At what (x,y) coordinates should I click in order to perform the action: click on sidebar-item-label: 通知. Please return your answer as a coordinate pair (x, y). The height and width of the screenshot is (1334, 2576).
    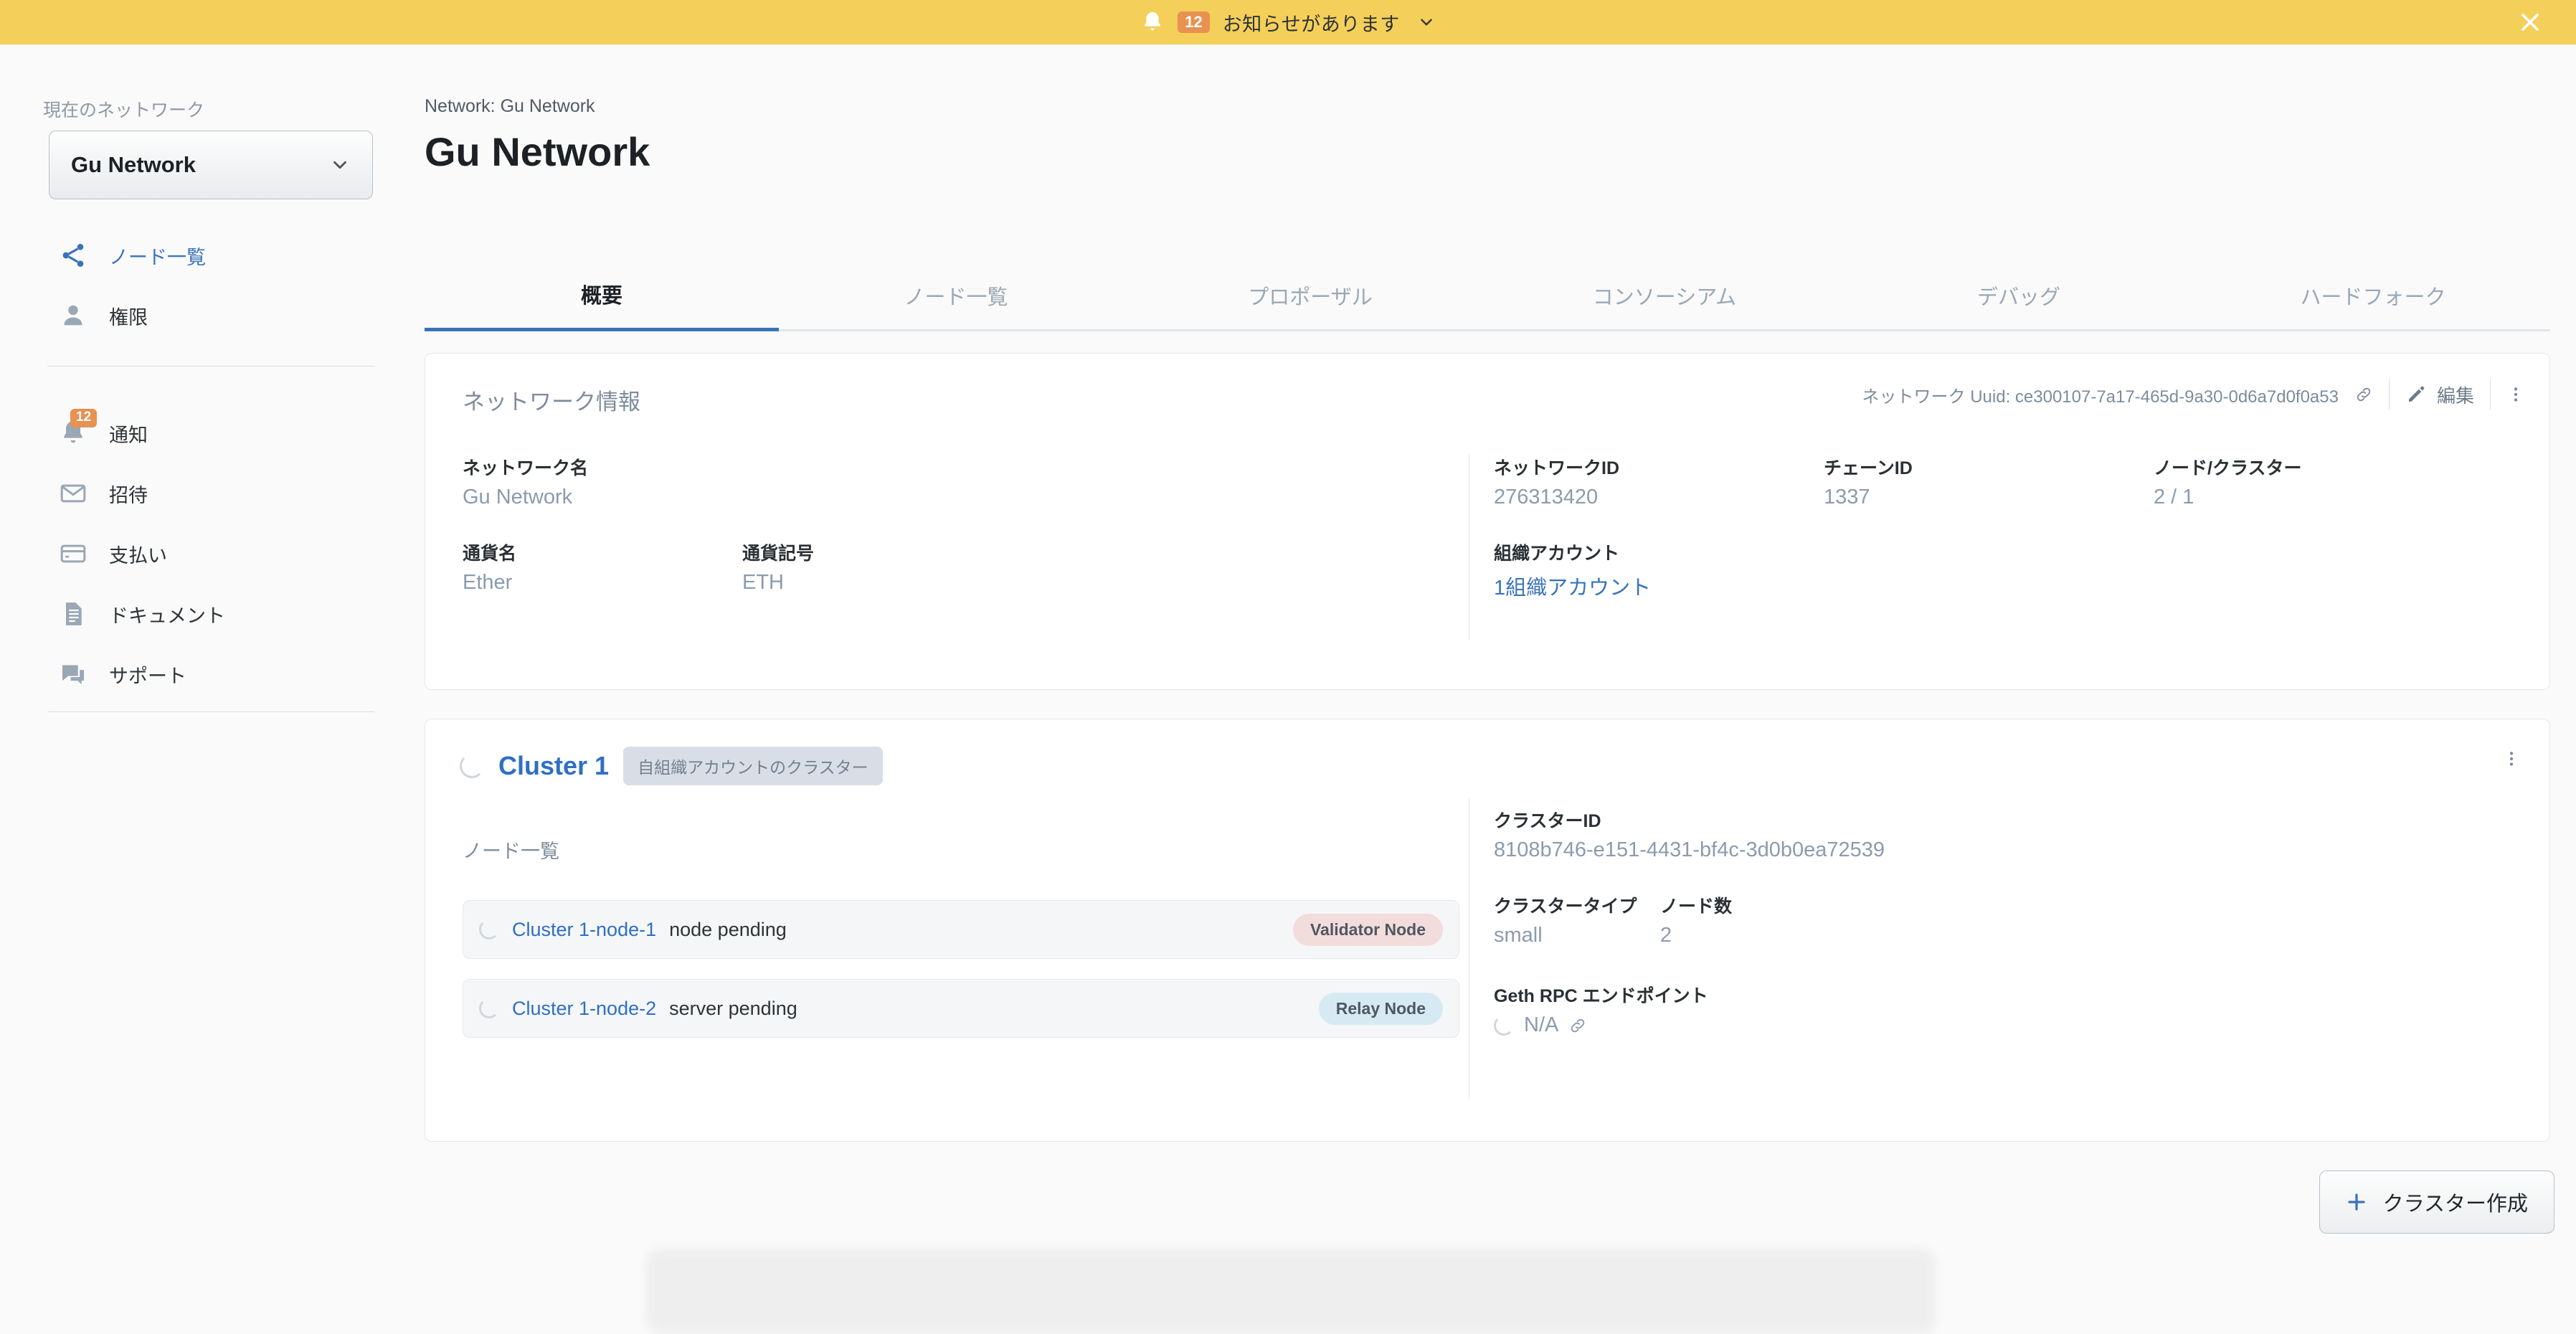
    Looking at the image, I should click on (128, 435).